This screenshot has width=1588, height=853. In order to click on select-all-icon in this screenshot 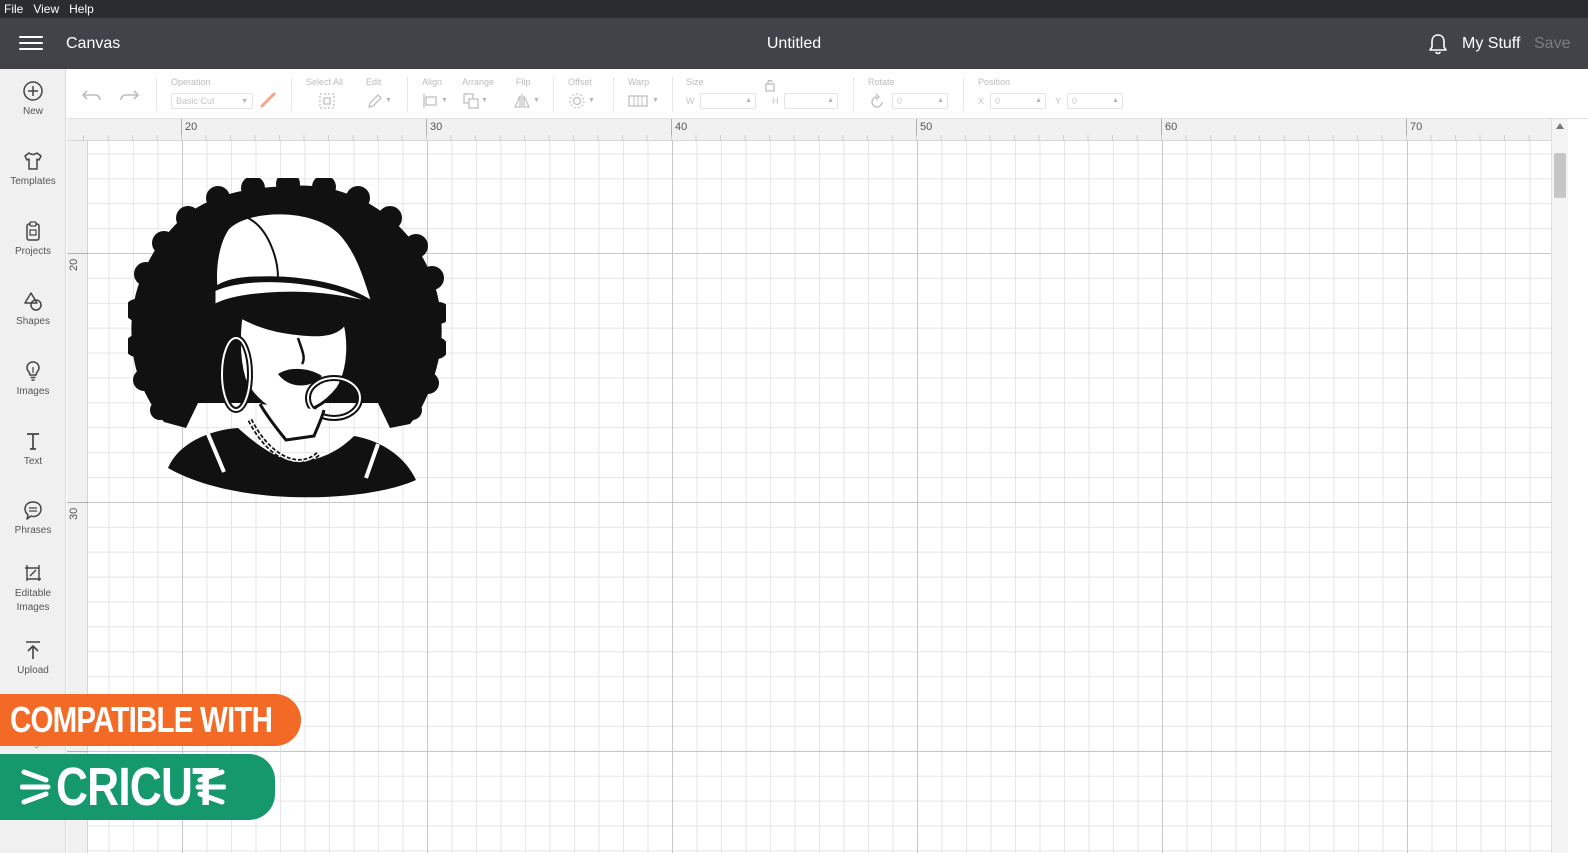, I will do `click(327, 101)`.